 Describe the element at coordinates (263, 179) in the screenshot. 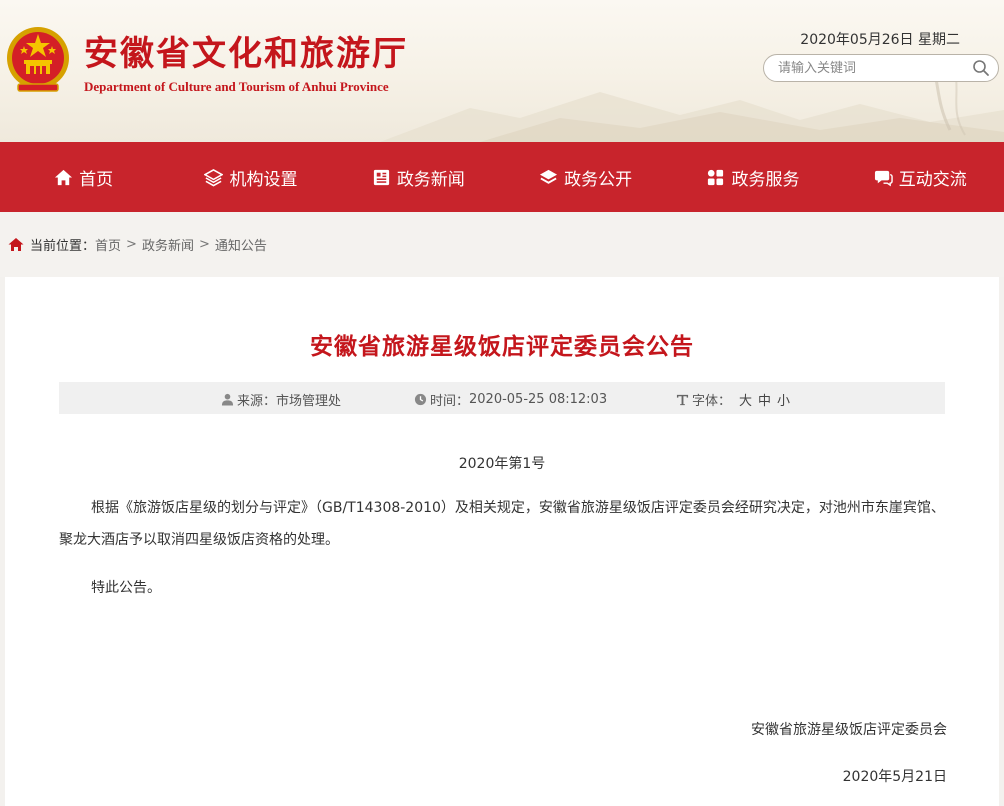

I see `nav-item-label: 机构设置` at that location.